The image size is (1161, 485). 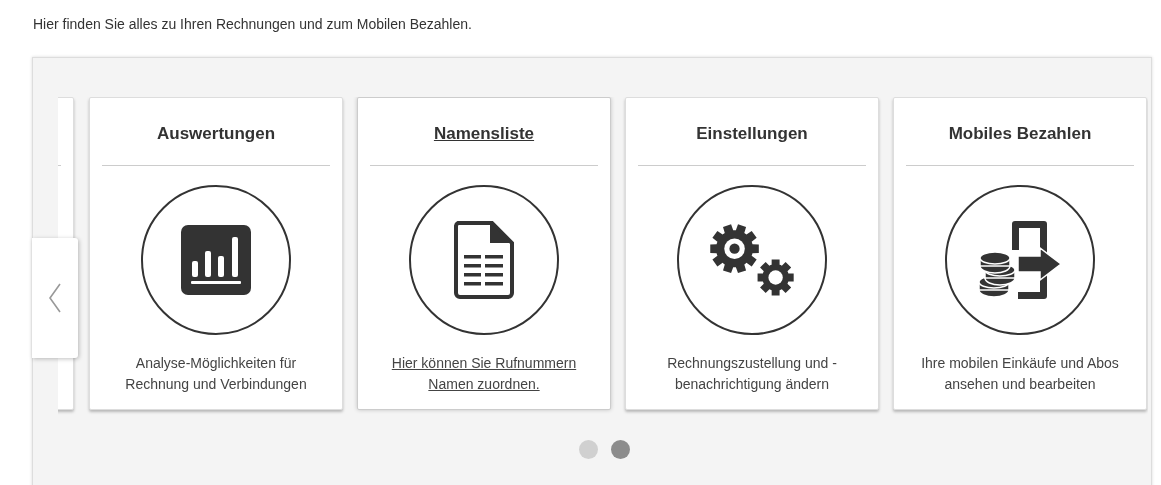 I want to click on previous-button, so click(x=55, y=298).